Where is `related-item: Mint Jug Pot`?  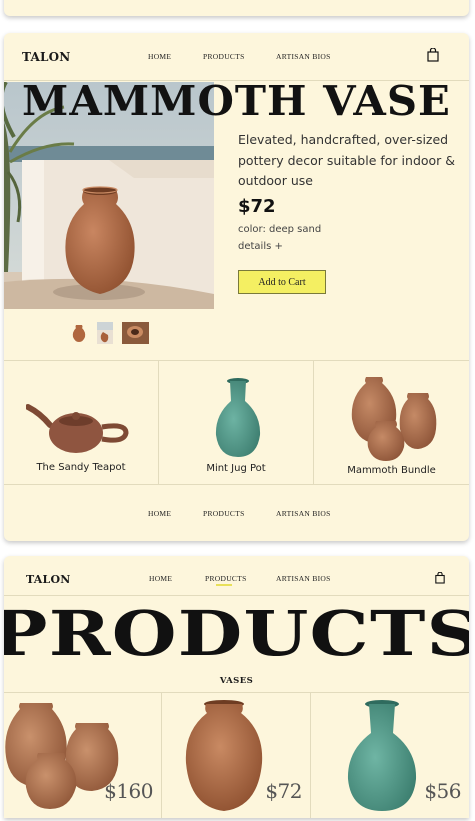
related-item: Mint Jug Pot is located at coordinates (236, 423).